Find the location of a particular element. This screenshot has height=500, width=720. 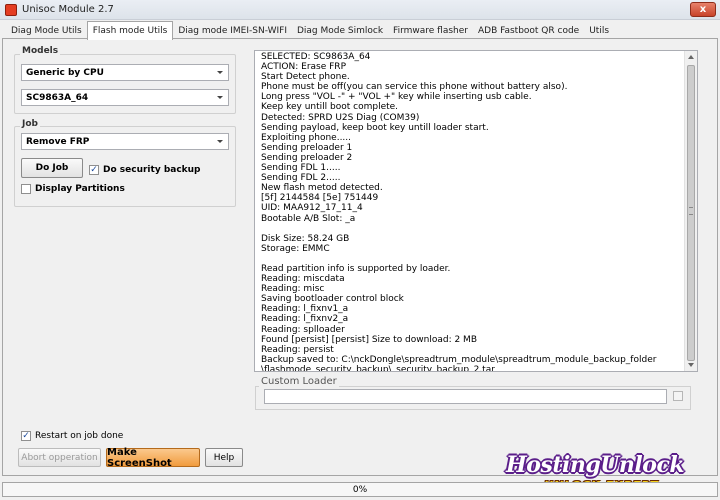

log-line: Storage: EMMC is located at coordinates (295, 248).